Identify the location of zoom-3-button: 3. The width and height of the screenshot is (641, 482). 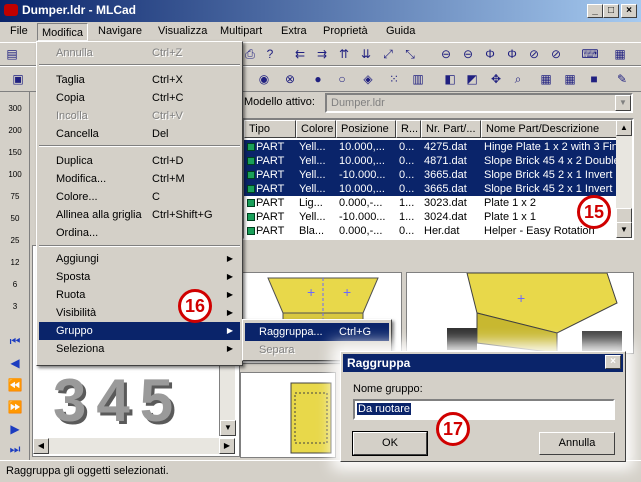
(15, 307).